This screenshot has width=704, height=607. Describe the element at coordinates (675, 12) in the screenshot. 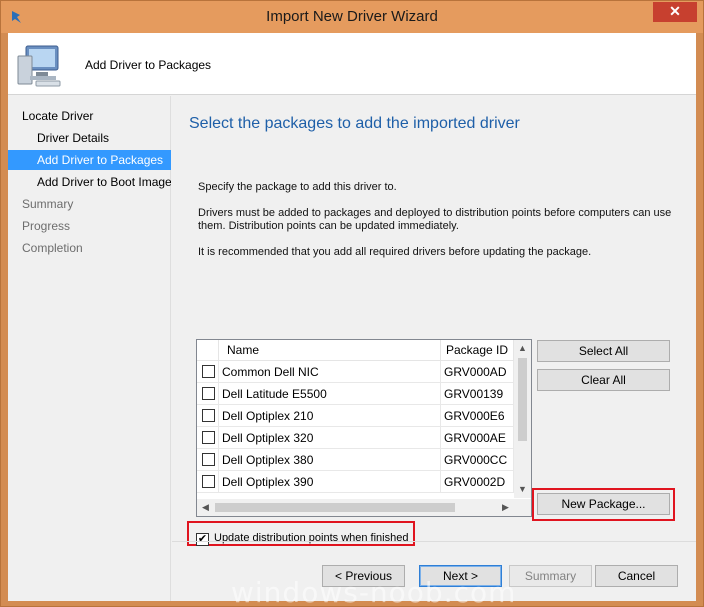

I see `close-button: ✕` at that location.